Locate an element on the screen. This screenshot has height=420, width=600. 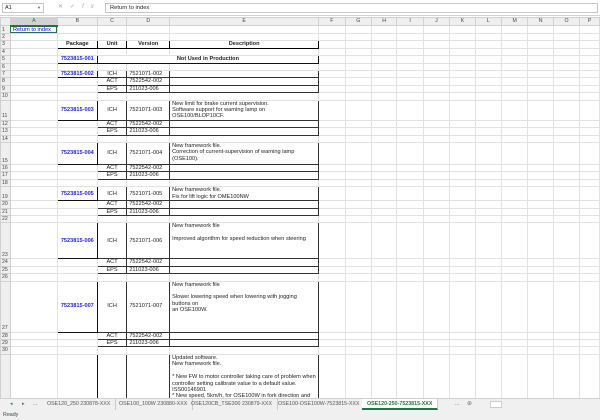
package-id: 7523815-001 is located at coordinates (77, 59).